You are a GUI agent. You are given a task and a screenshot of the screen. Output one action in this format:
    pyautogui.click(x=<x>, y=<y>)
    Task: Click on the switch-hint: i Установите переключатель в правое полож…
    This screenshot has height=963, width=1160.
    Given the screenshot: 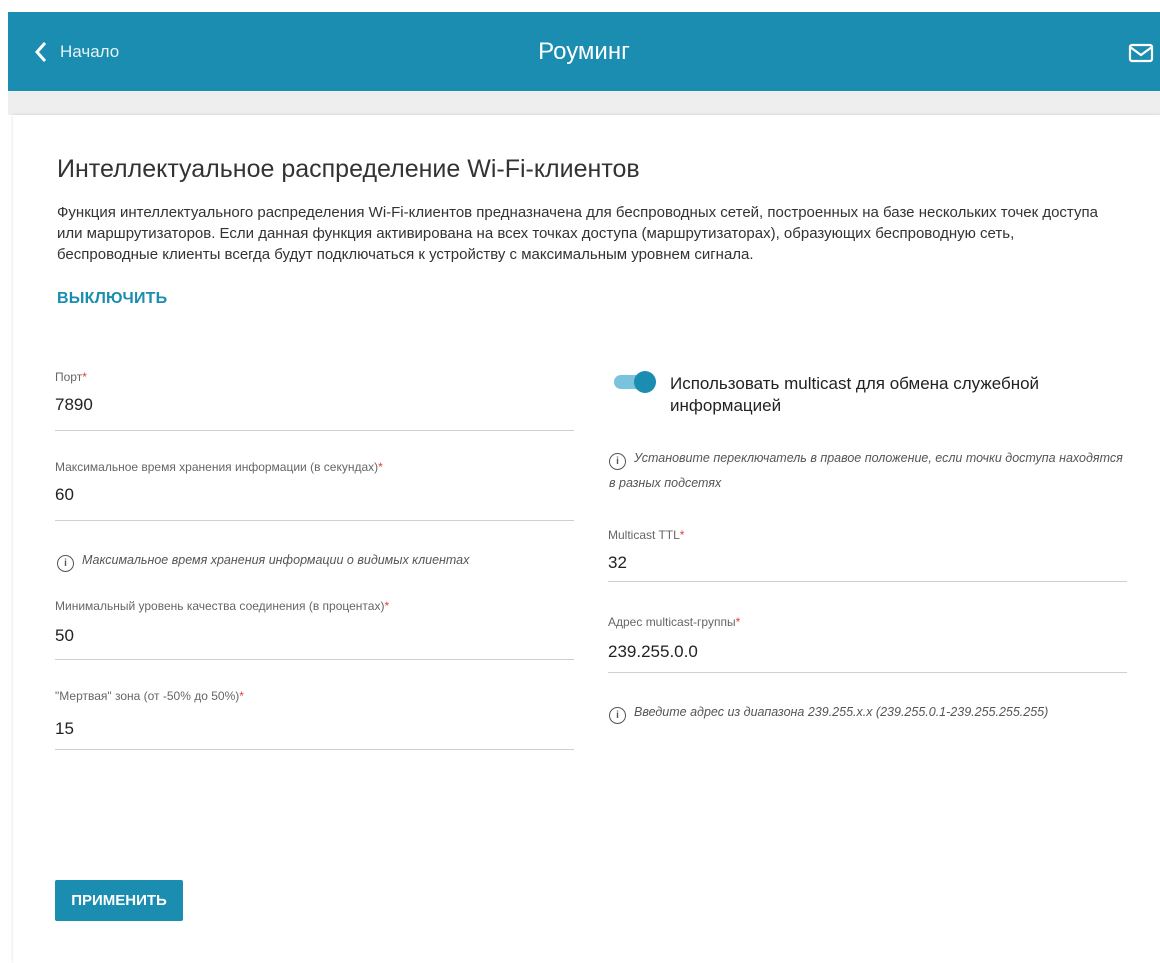 What is the action you would take?
    pyautogui.click(x=866, y=470)
    